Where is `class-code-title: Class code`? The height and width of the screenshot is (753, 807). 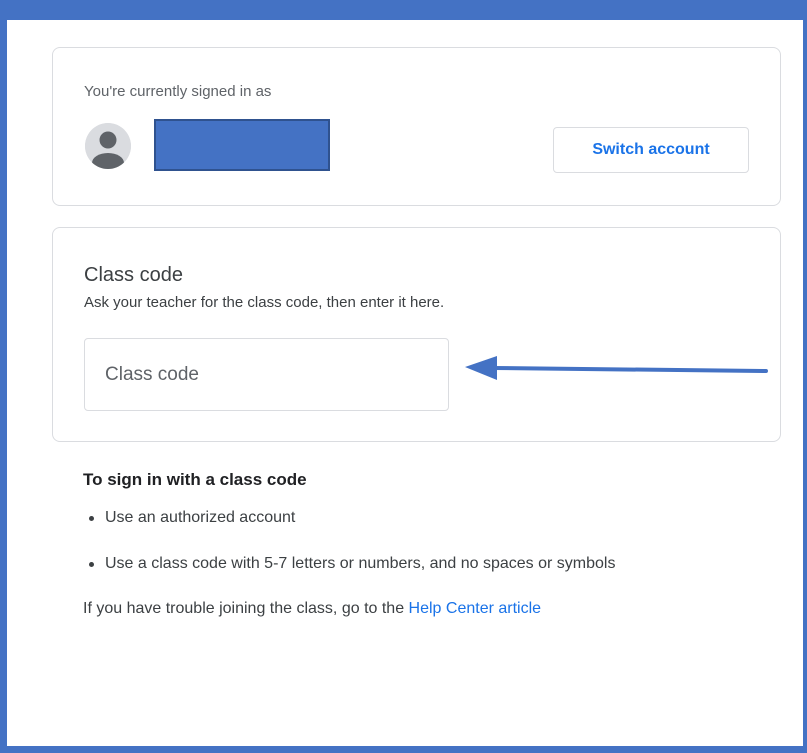 class-code-title: Class code is located at coordinates (133, 275).